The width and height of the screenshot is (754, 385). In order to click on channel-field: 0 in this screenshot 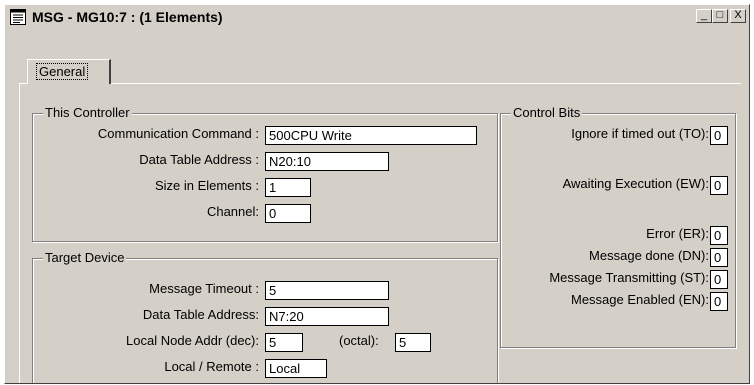, I will do `click(288, 213)`.